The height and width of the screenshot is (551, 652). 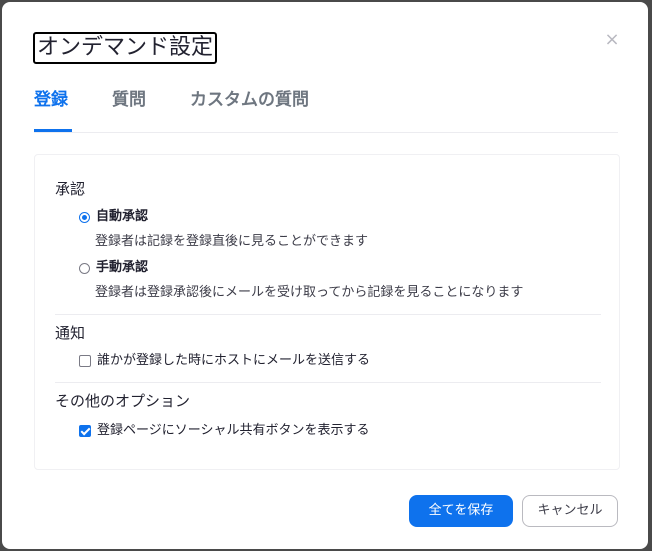 What do you see at coordinates (85, 431) in the screenshot?
I see `social-share-checkbox` at bounding box center [85, 431].